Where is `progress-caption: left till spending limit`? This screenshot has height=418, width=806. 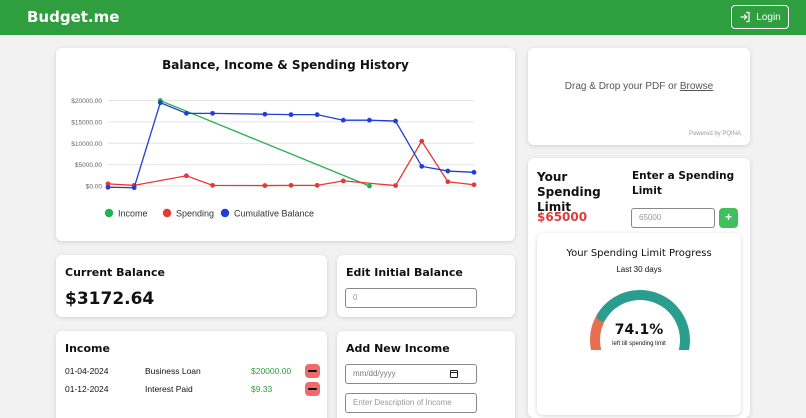
progress-caption: left till spending limit is located at coordinates (639, 344).